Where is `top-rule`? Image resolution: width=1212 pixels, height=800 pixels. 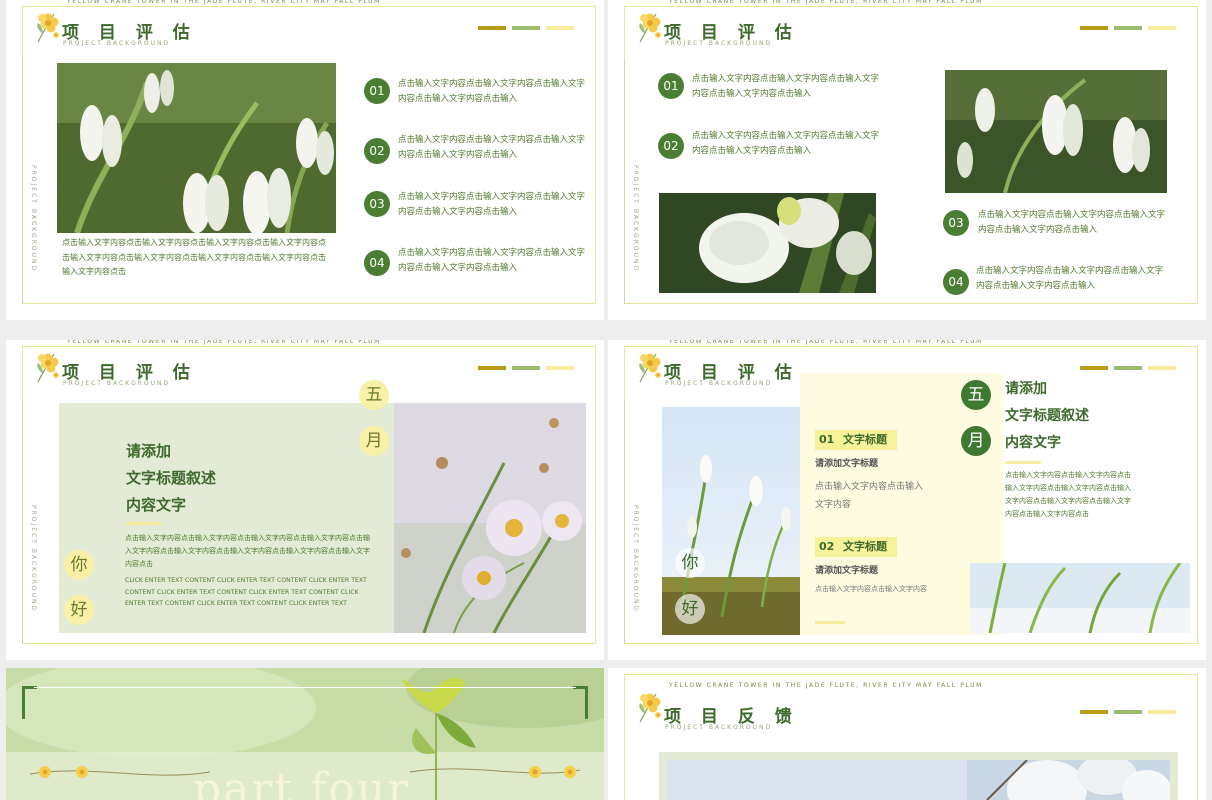 top-rule is located at coordinates (305, 687).